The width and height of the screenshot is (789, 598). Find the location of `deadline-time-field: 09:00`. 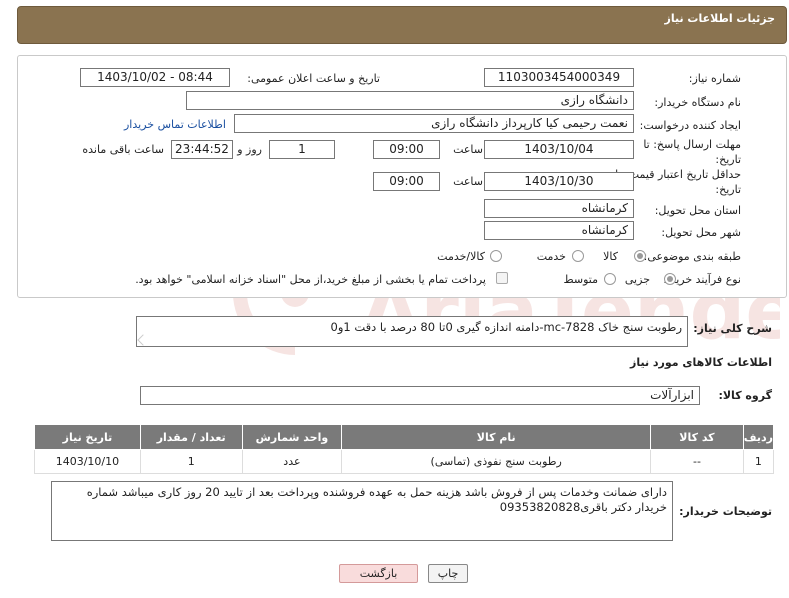

deadline-time-field: 09:00 is located at coordinates (406, 149).